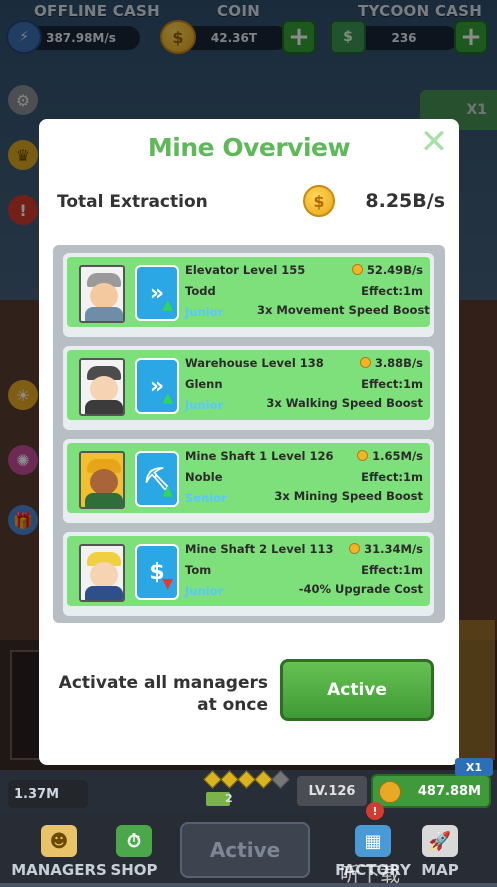 The image size is (497, 887). What do you see at coordinates (59, 841) in the screenshot?
I see `managers-icon: ☻` at bounding box center [59, 841].